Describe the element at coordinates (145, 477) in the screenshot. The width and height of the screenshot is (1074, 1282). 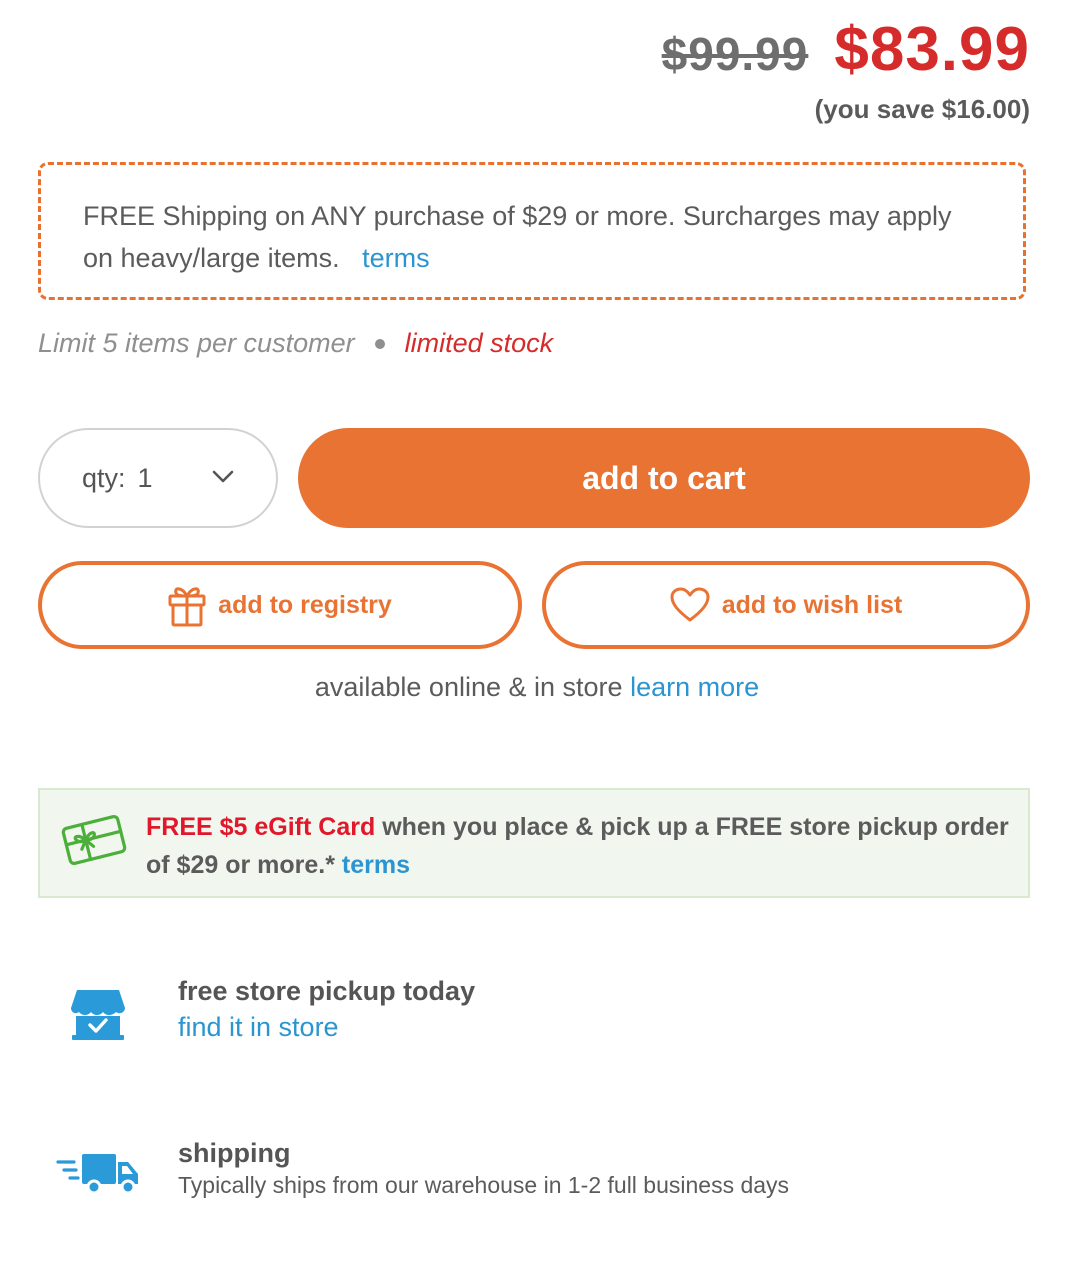
I see `qty-value: 1` at that location.